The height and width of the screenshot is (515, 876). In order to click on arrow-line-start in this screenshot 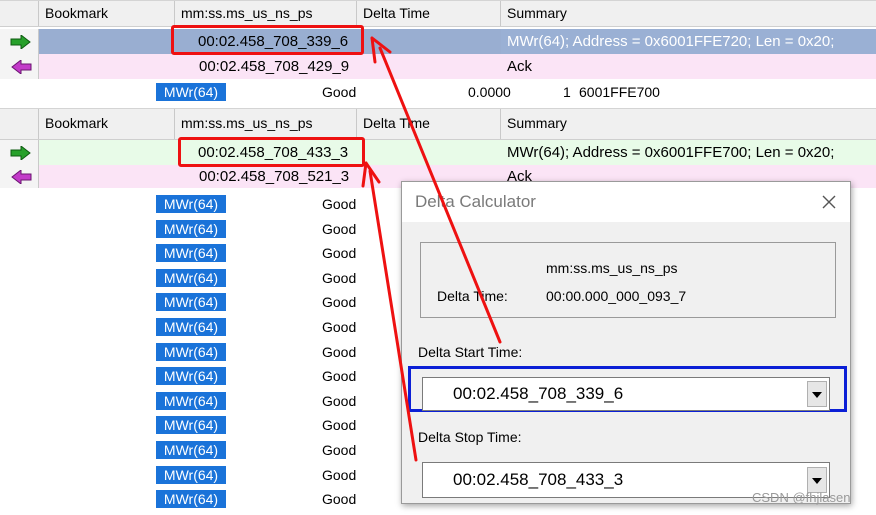, I will do `click(440, 195)`.